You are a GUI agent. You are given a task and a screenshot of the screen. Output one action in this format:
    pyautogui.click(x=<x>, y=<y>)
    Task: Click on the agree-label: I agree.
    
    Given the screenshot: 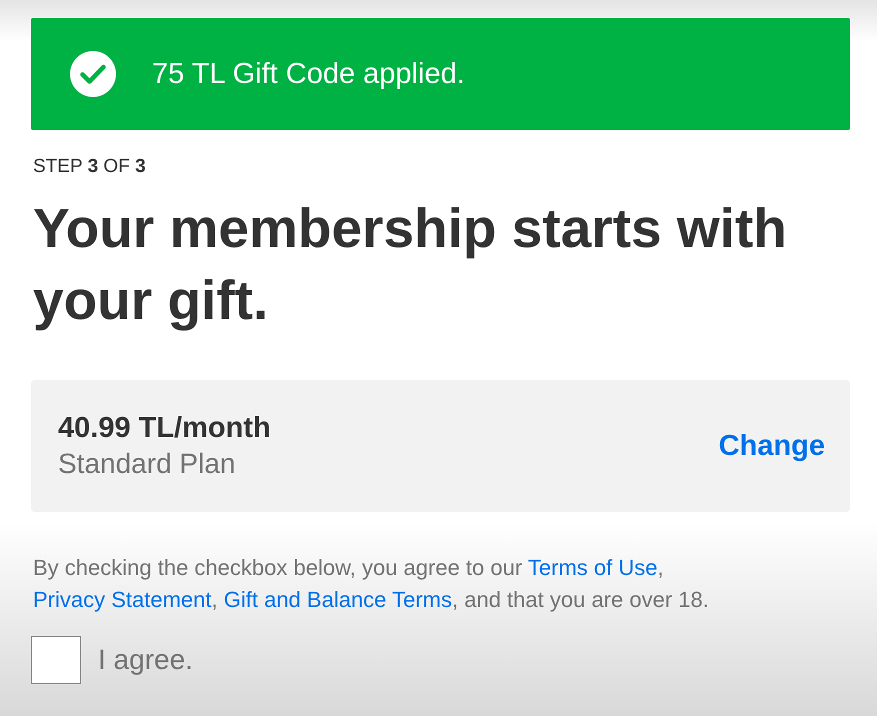 What is the action you would take?
    pyautogui.click(x=145, y=660)
    